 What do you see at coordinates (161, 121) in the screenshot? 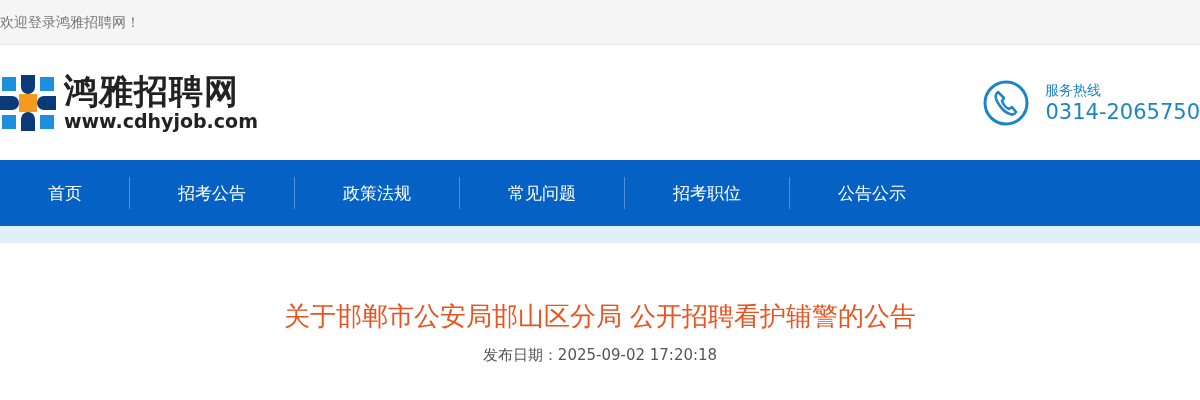
I see `logo-url: www.cdhyjob.com` at bounding box center [161, 121].